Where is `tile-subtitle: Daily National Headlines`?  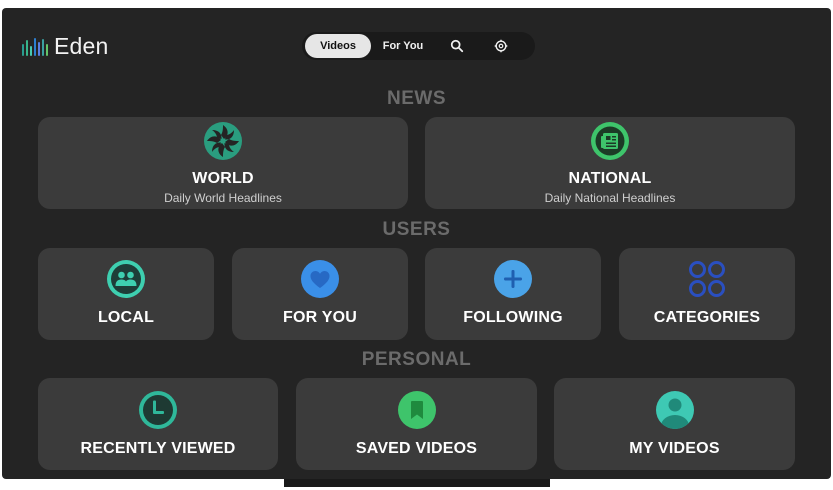
tile-subtitle: Daily National Headlines is located at coordinates (610, 198).